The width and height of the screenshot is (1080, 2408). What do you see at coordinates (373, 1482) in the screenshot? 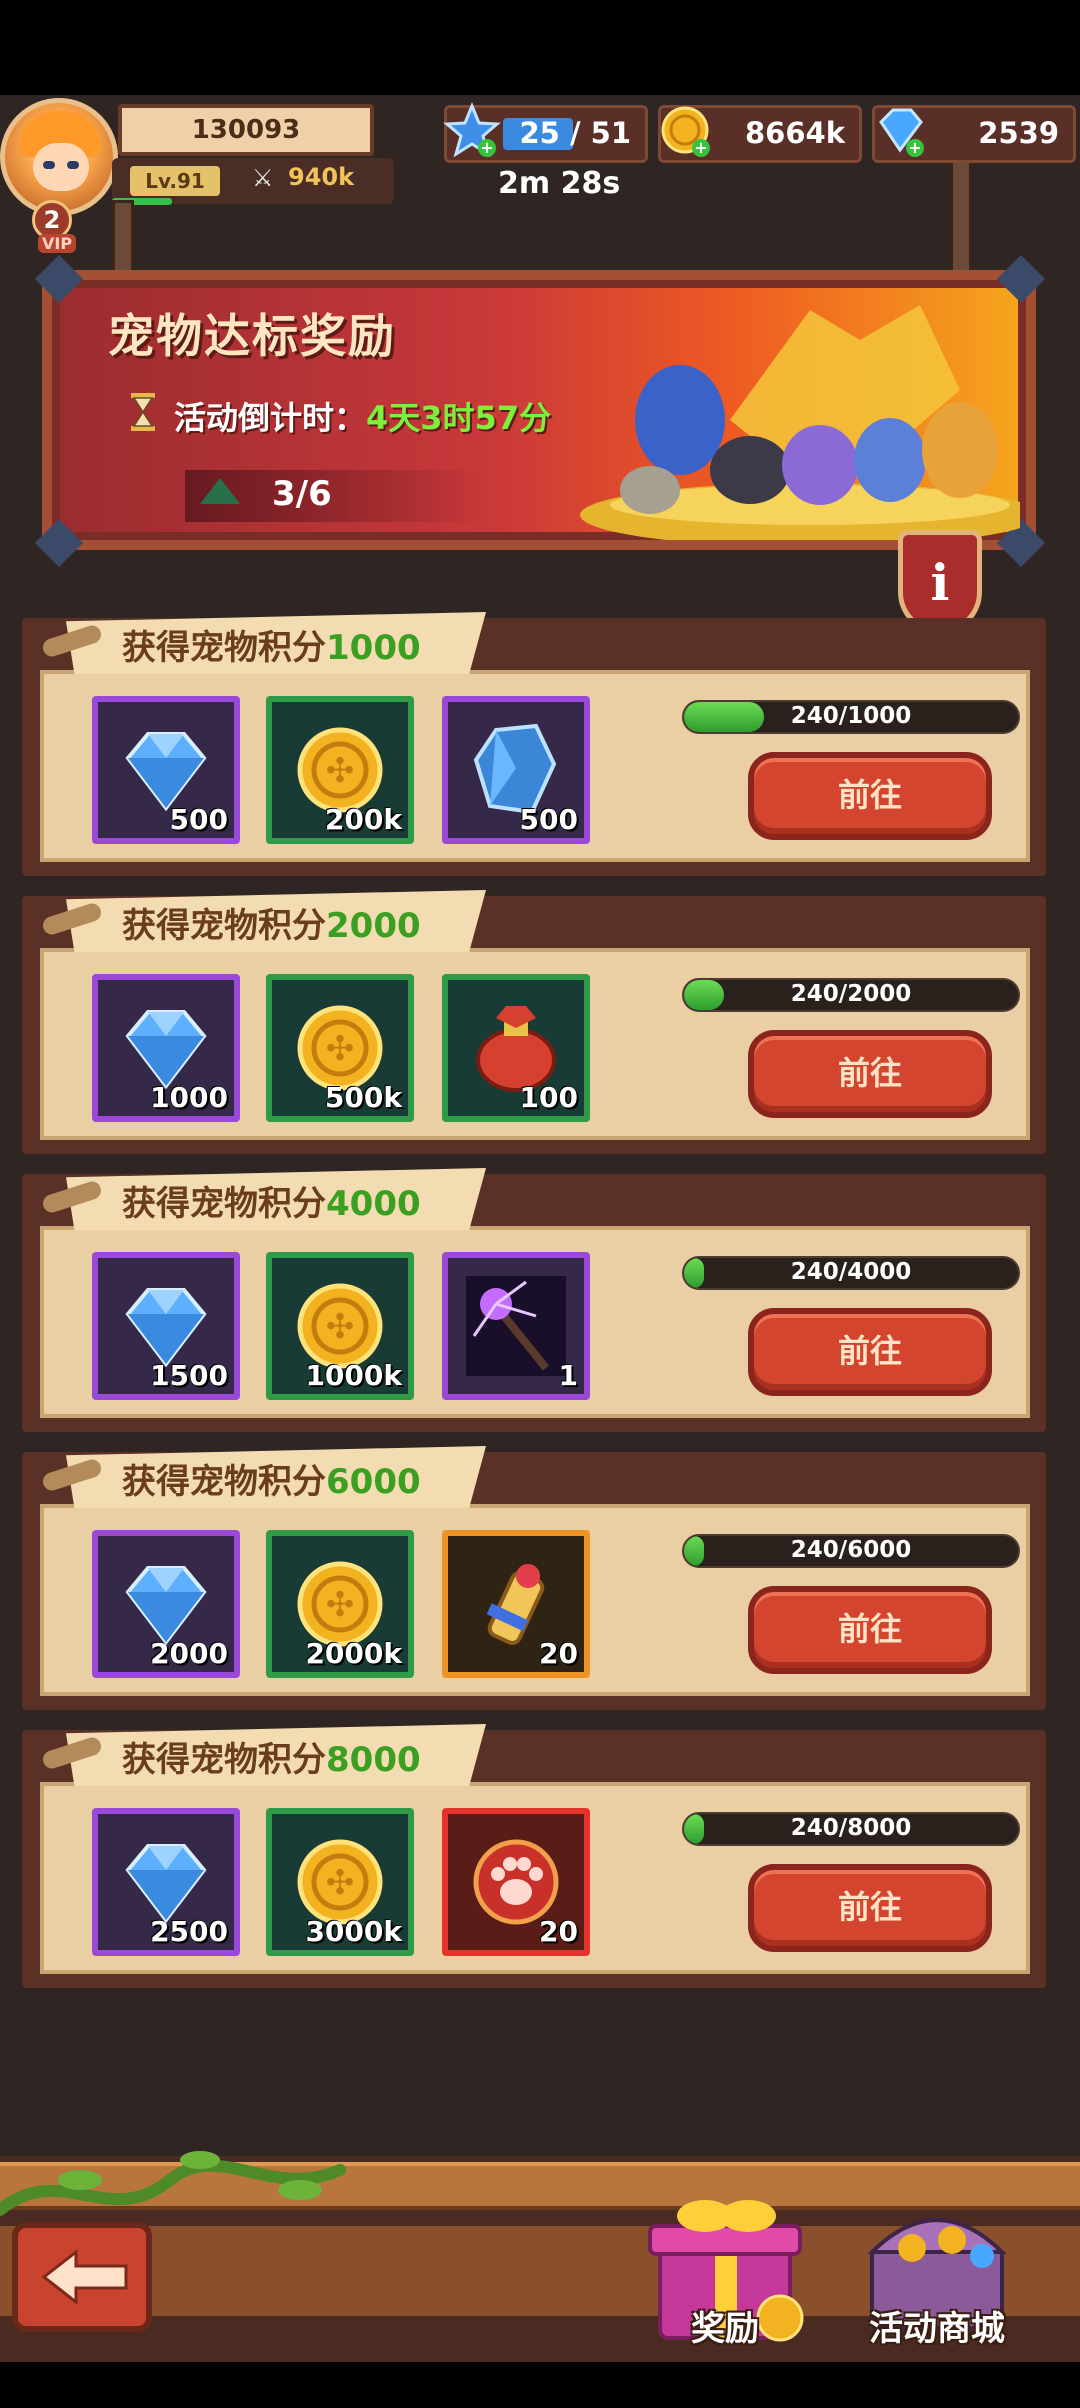
I see `card-target: 6000` at bounding box center [373, 1482].